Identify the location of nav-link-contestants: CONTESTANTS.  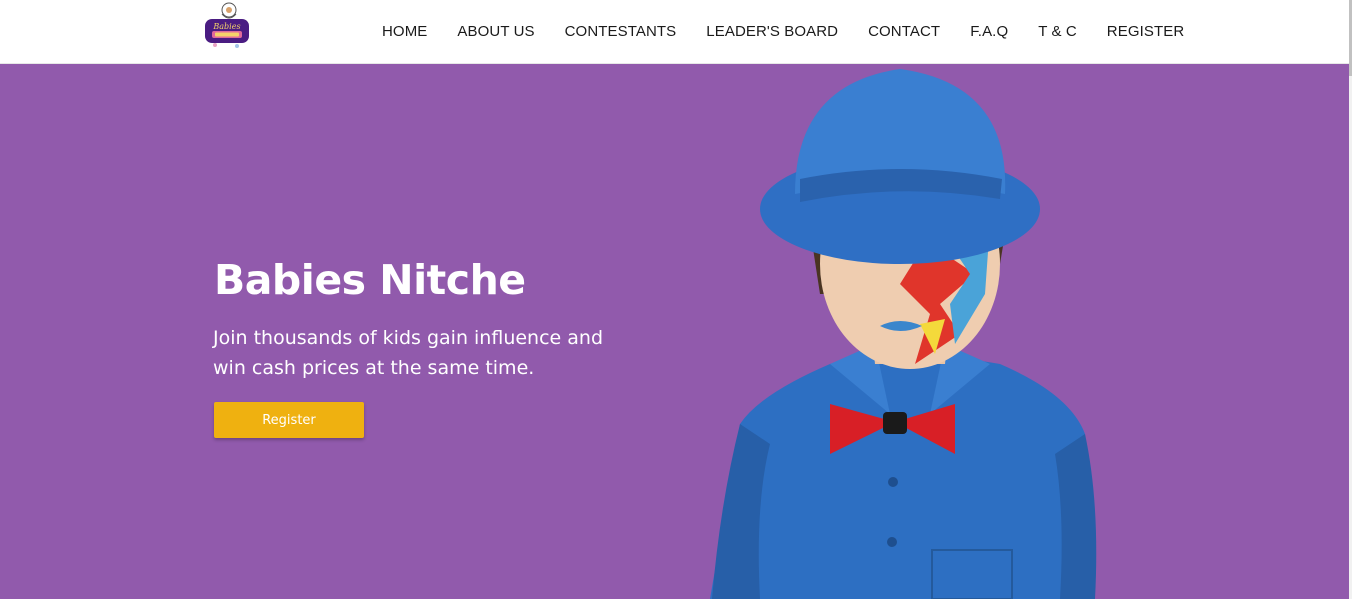
(621, 31).